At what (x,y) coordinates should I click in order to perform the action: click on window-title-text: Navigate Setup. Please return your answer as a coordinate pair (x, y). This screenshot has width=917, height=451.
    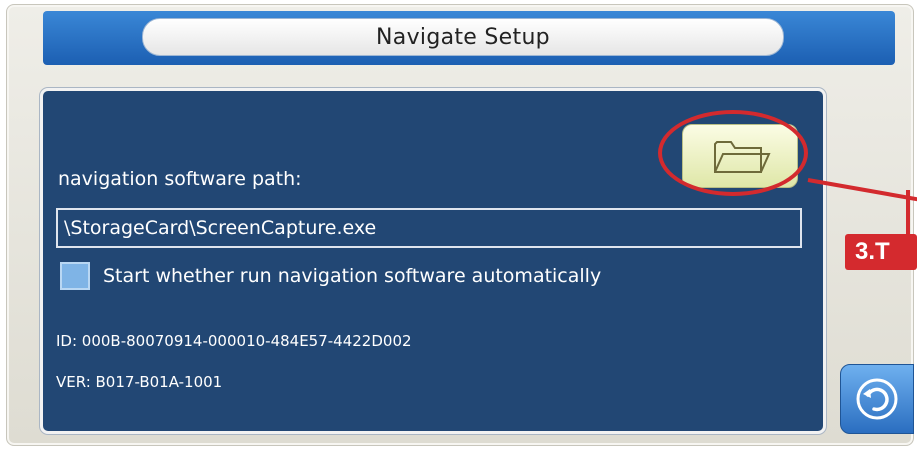
    Looking at the image, I should click on (463, 37).